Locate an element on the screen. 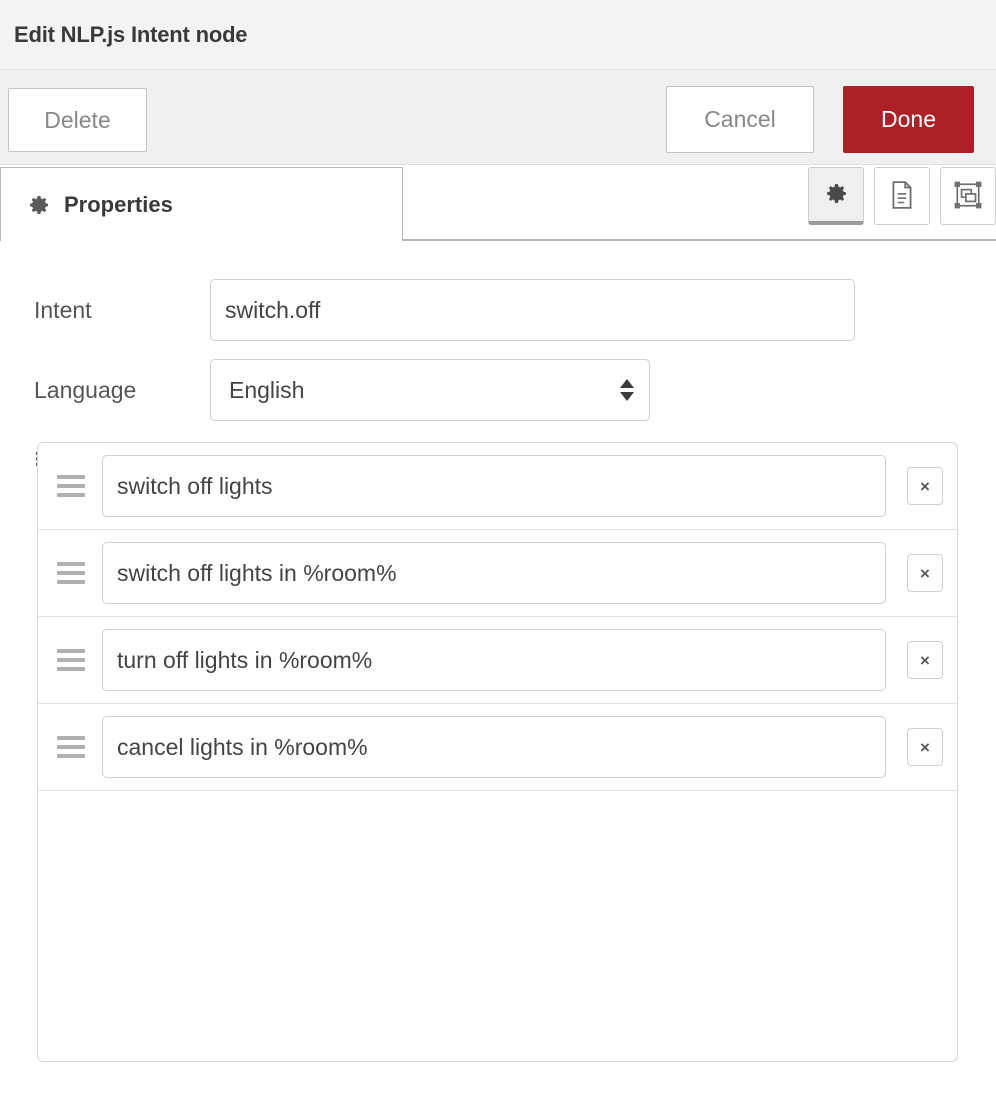 The height and width of the screenshot is (1102, 996). document-icon is located at coordinates (902, 196).